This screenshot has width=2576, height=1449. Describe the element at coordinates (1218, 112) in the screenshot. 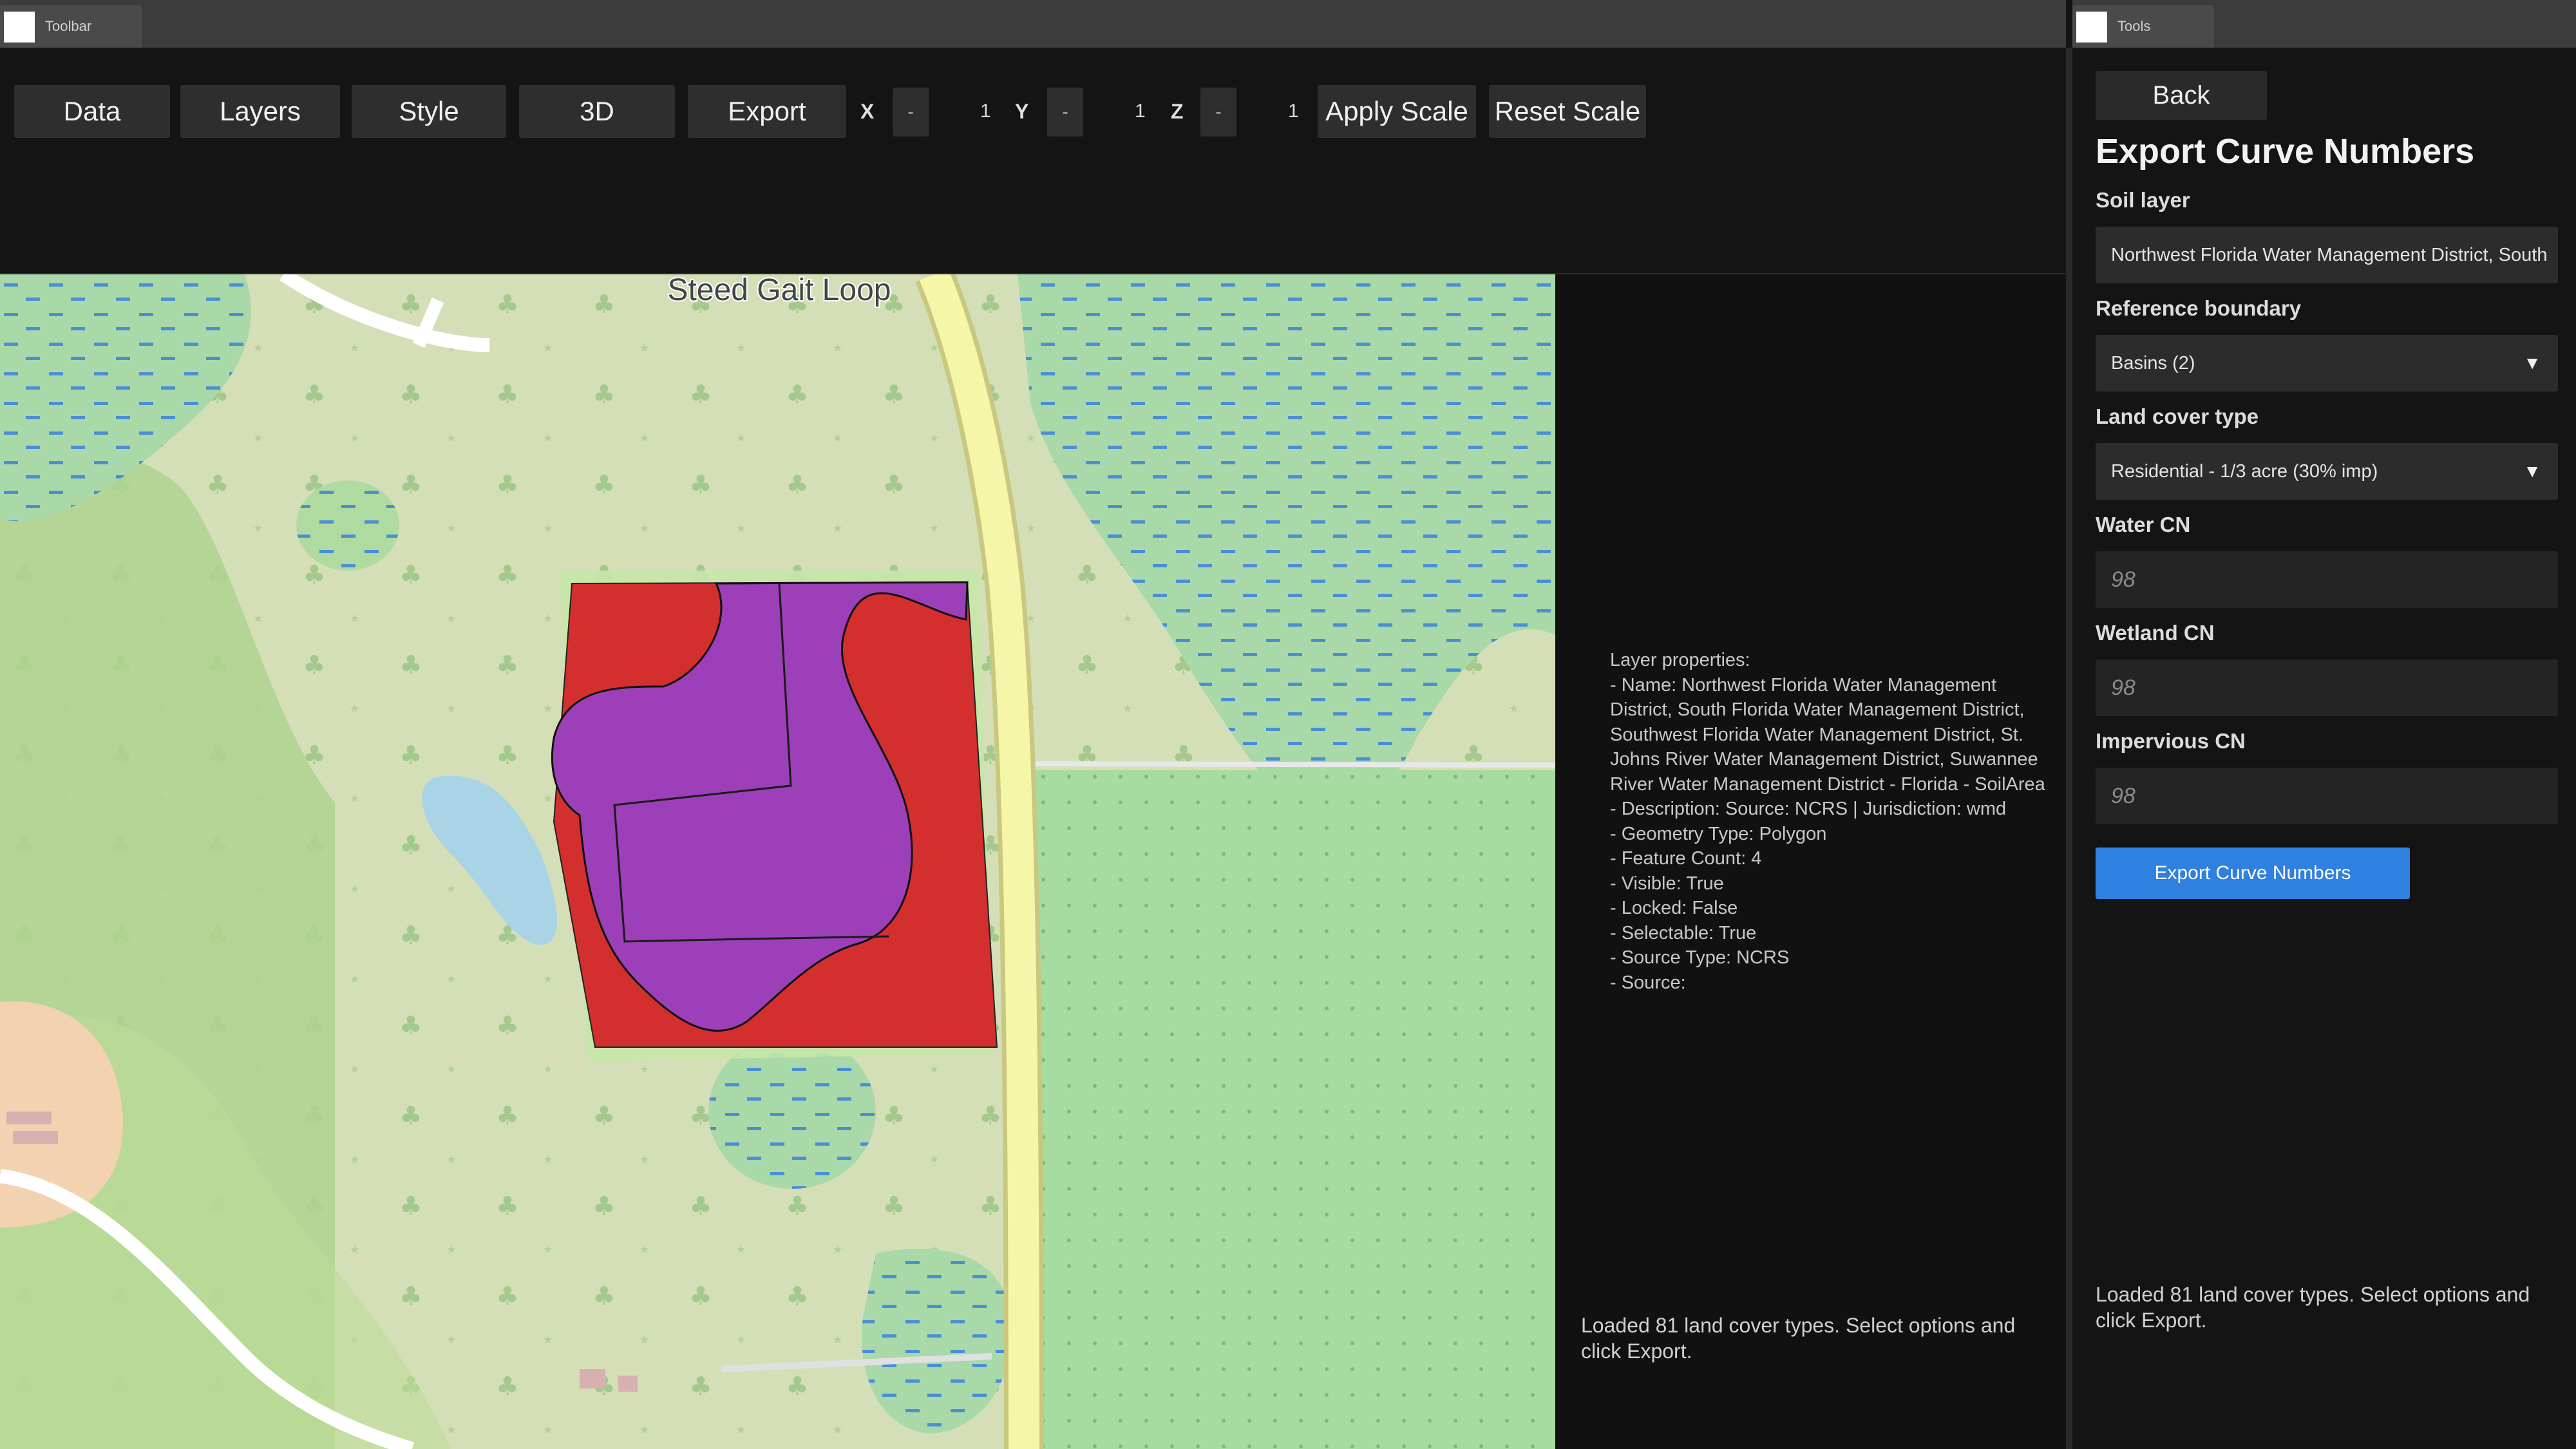

I see `z-scale-decrement: -` at that location.